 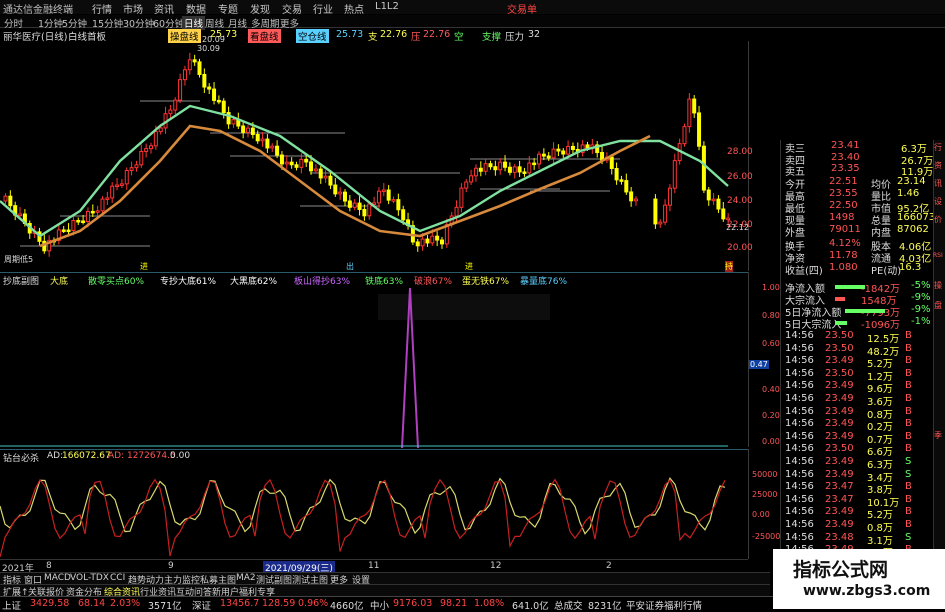 I want to click on ma-line-orange, so click(x=345, y=186).